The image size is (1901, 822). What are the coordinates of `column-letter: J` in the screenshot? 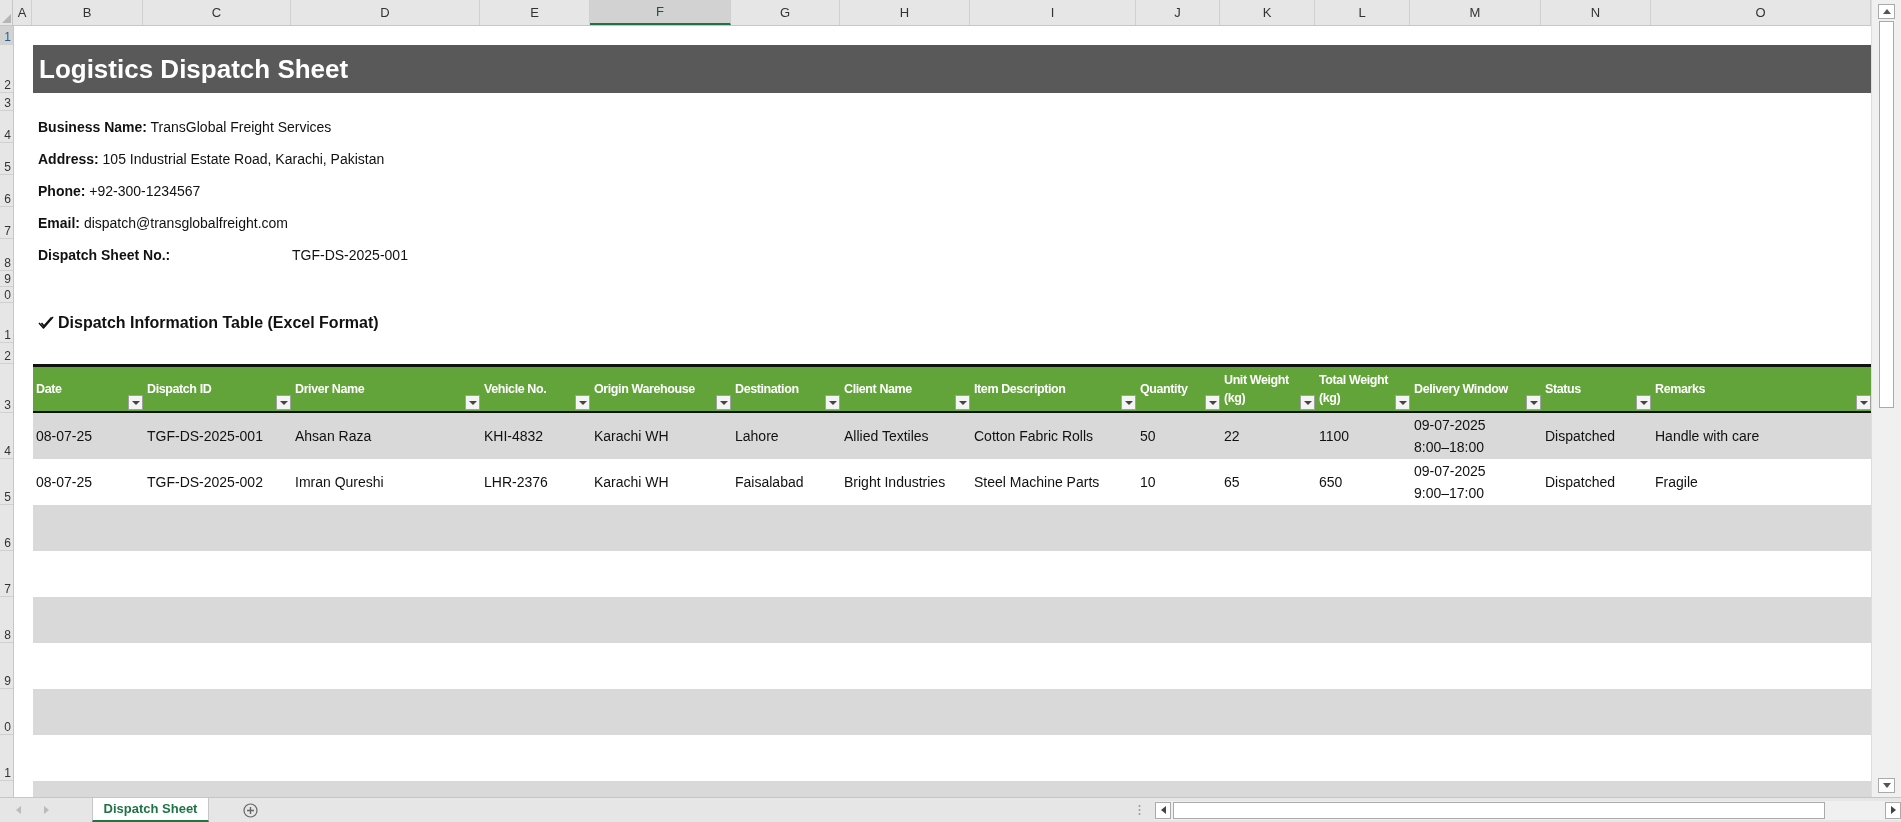 It's located at (1178, 12).